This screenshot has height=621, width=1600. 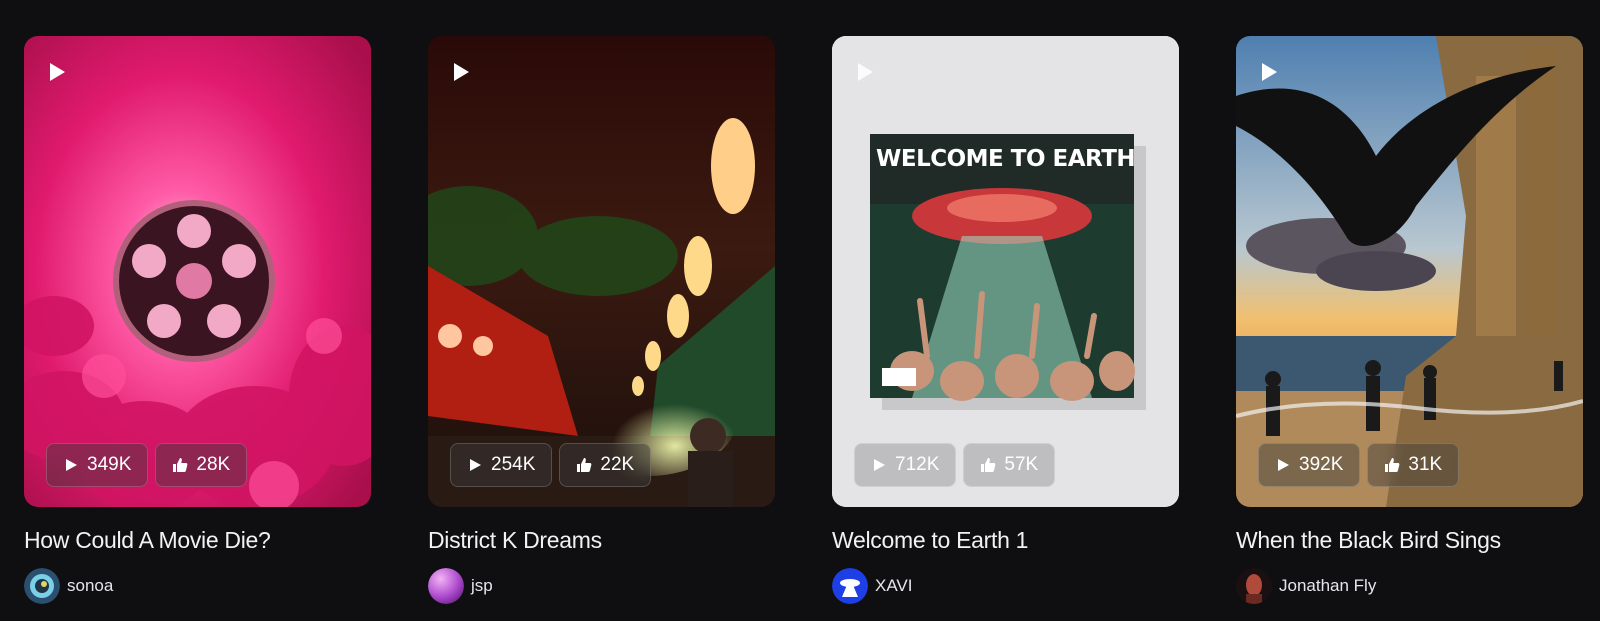 What do you see at coordinates (446, 586) in the screenshot?
I see `purple-orb-avatar-icon` at bounding box center [446, 586].